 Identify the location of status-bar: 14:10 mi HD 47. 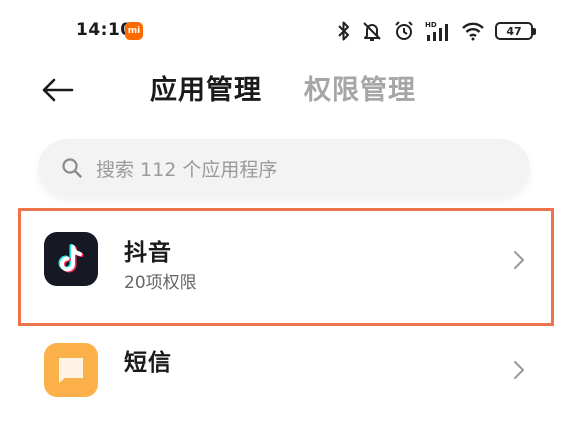
(284, 31).